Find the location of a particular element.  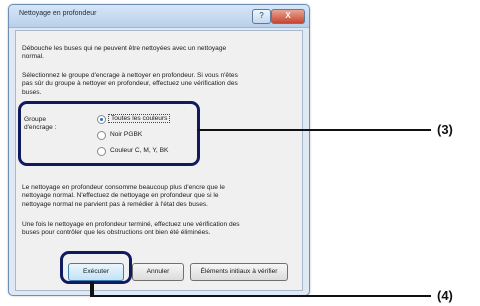

callout-4-line is located at coordinates (260, 296).